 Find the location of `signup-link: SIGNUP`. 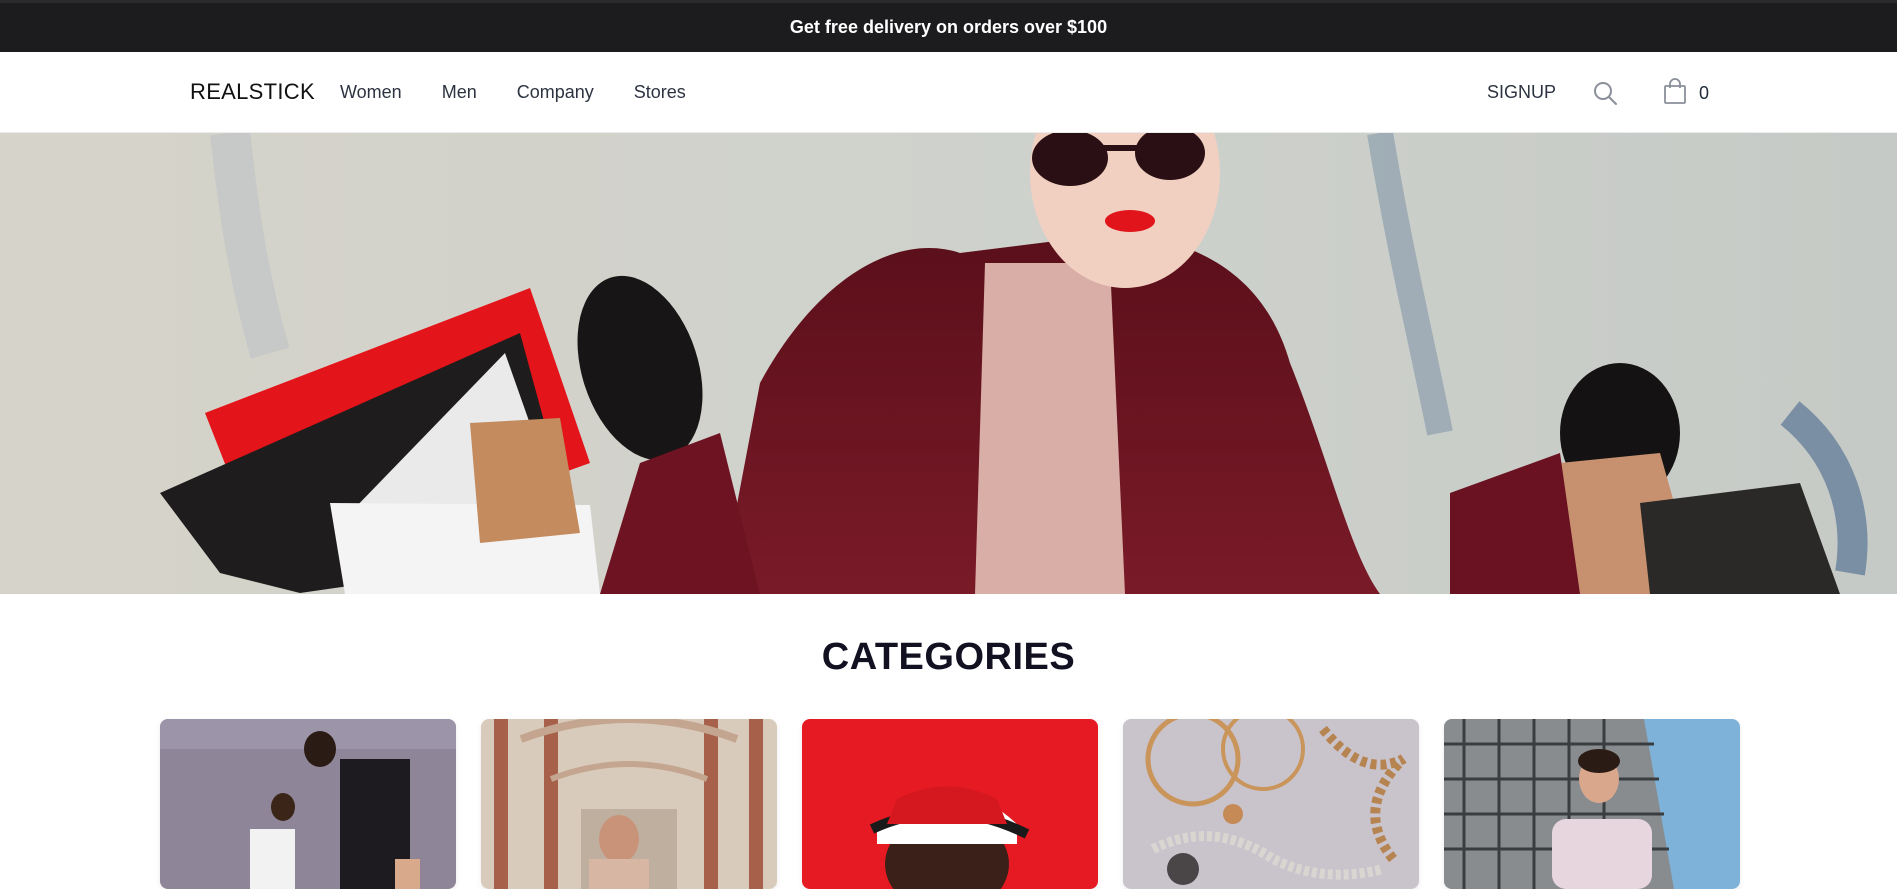

signup-link: SIGNUP is located at coordinates (1521, 92).